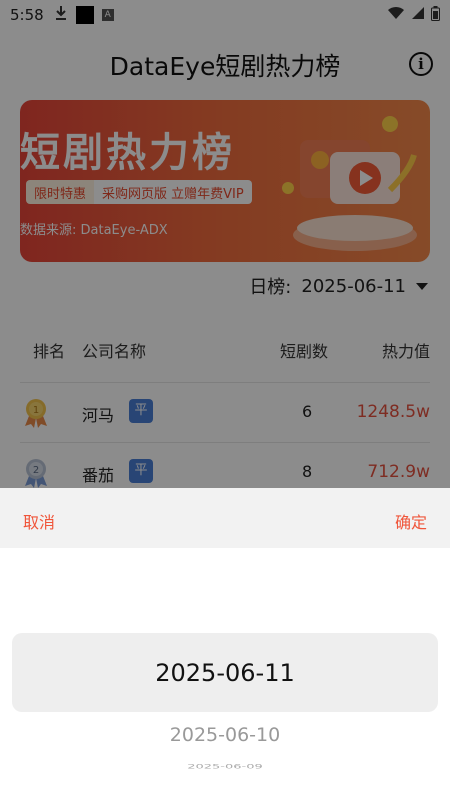 The image size is (450, 800). What do you see at coordinates (225, 767) in the screenshot?
I see `picker-option: 2025-06-09` at bounding box center [225, 767].